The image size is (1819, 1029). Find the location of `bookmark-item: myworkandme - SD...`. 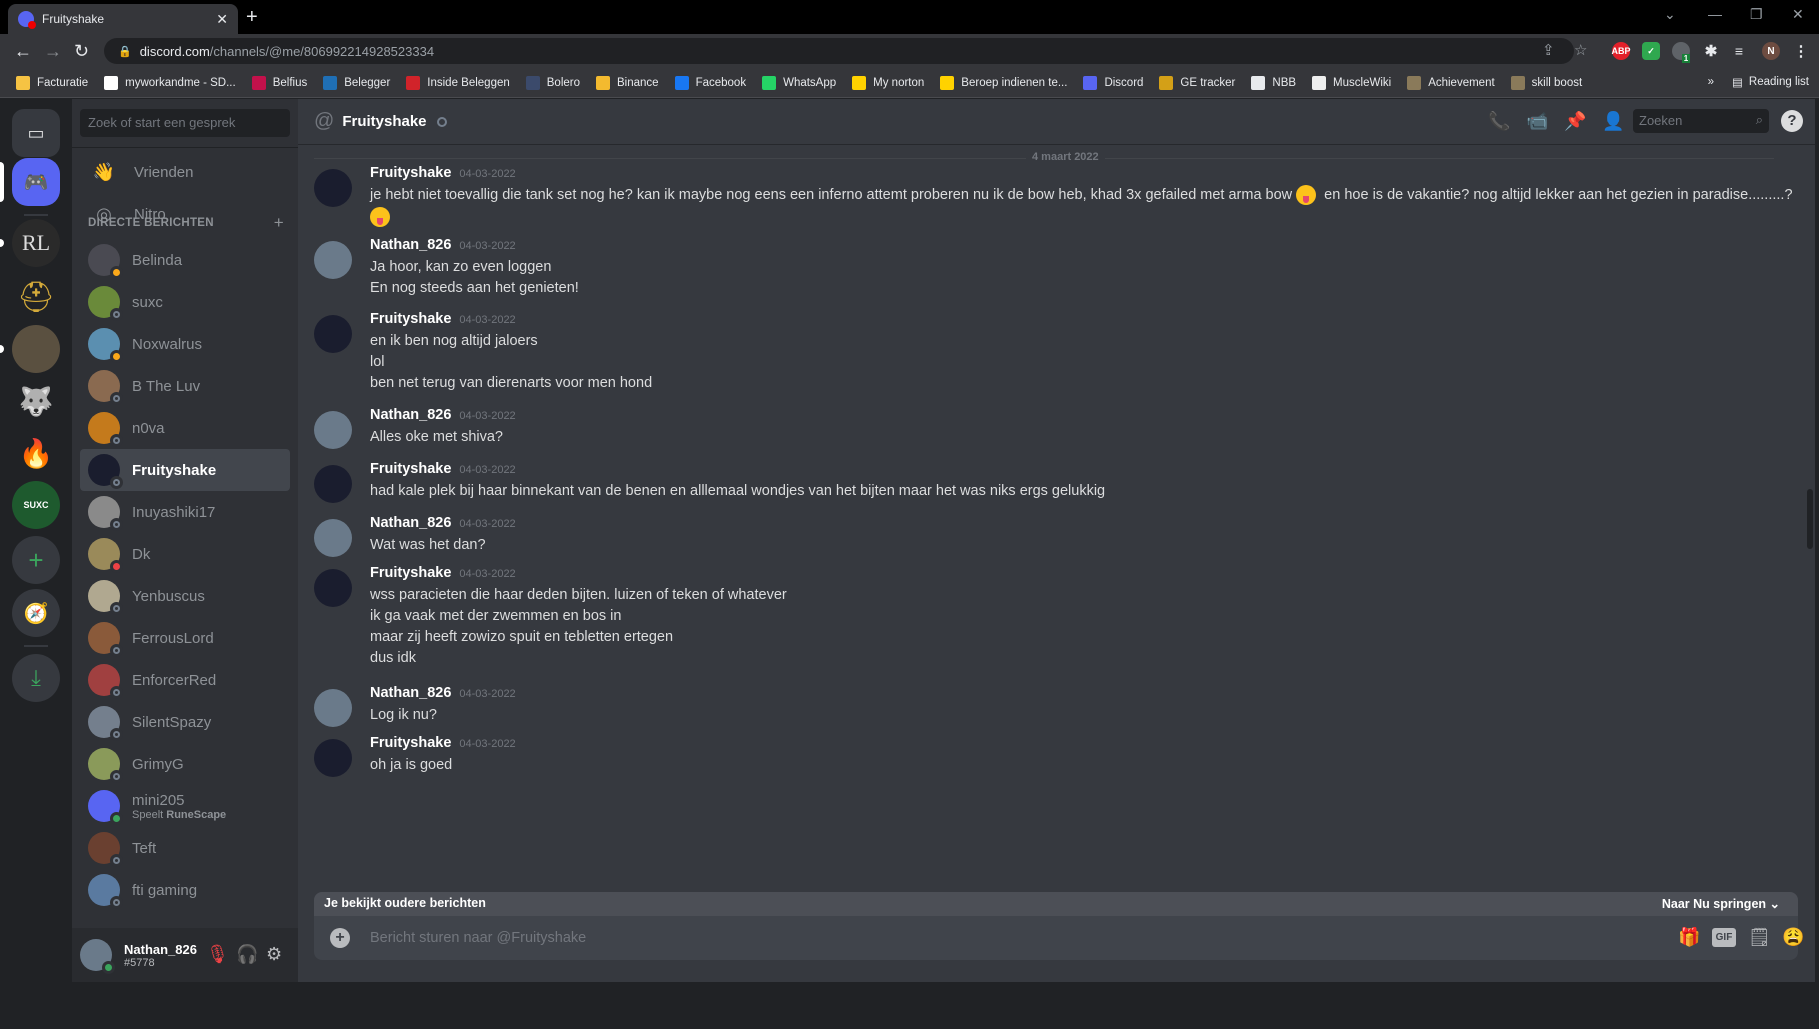

bookmark-item: myworkandme - SD... is located at coordinates (170, 82).